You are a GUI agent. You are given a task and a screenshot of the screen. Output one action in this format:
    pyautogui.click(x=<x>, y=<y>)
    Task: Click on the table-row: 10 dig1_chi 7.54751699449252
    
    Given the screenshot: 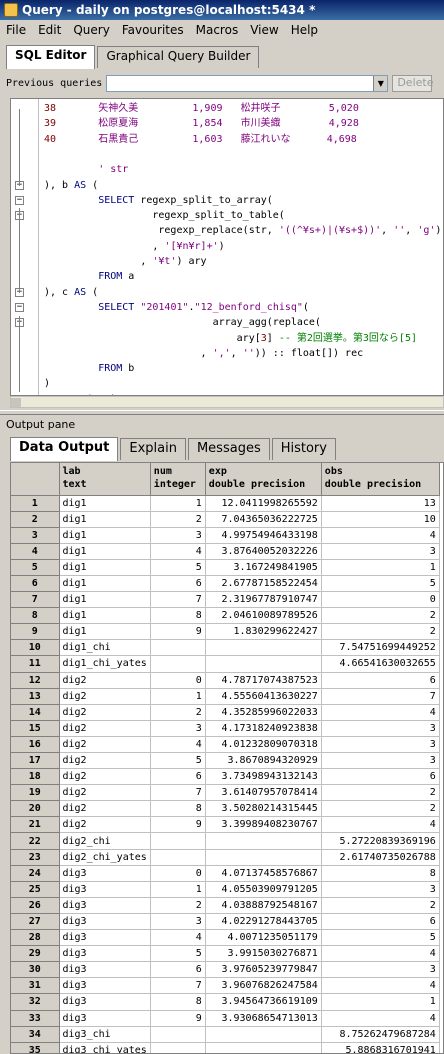 What is the action you would take?
    pyautogui.click(x=225, y=648)
    